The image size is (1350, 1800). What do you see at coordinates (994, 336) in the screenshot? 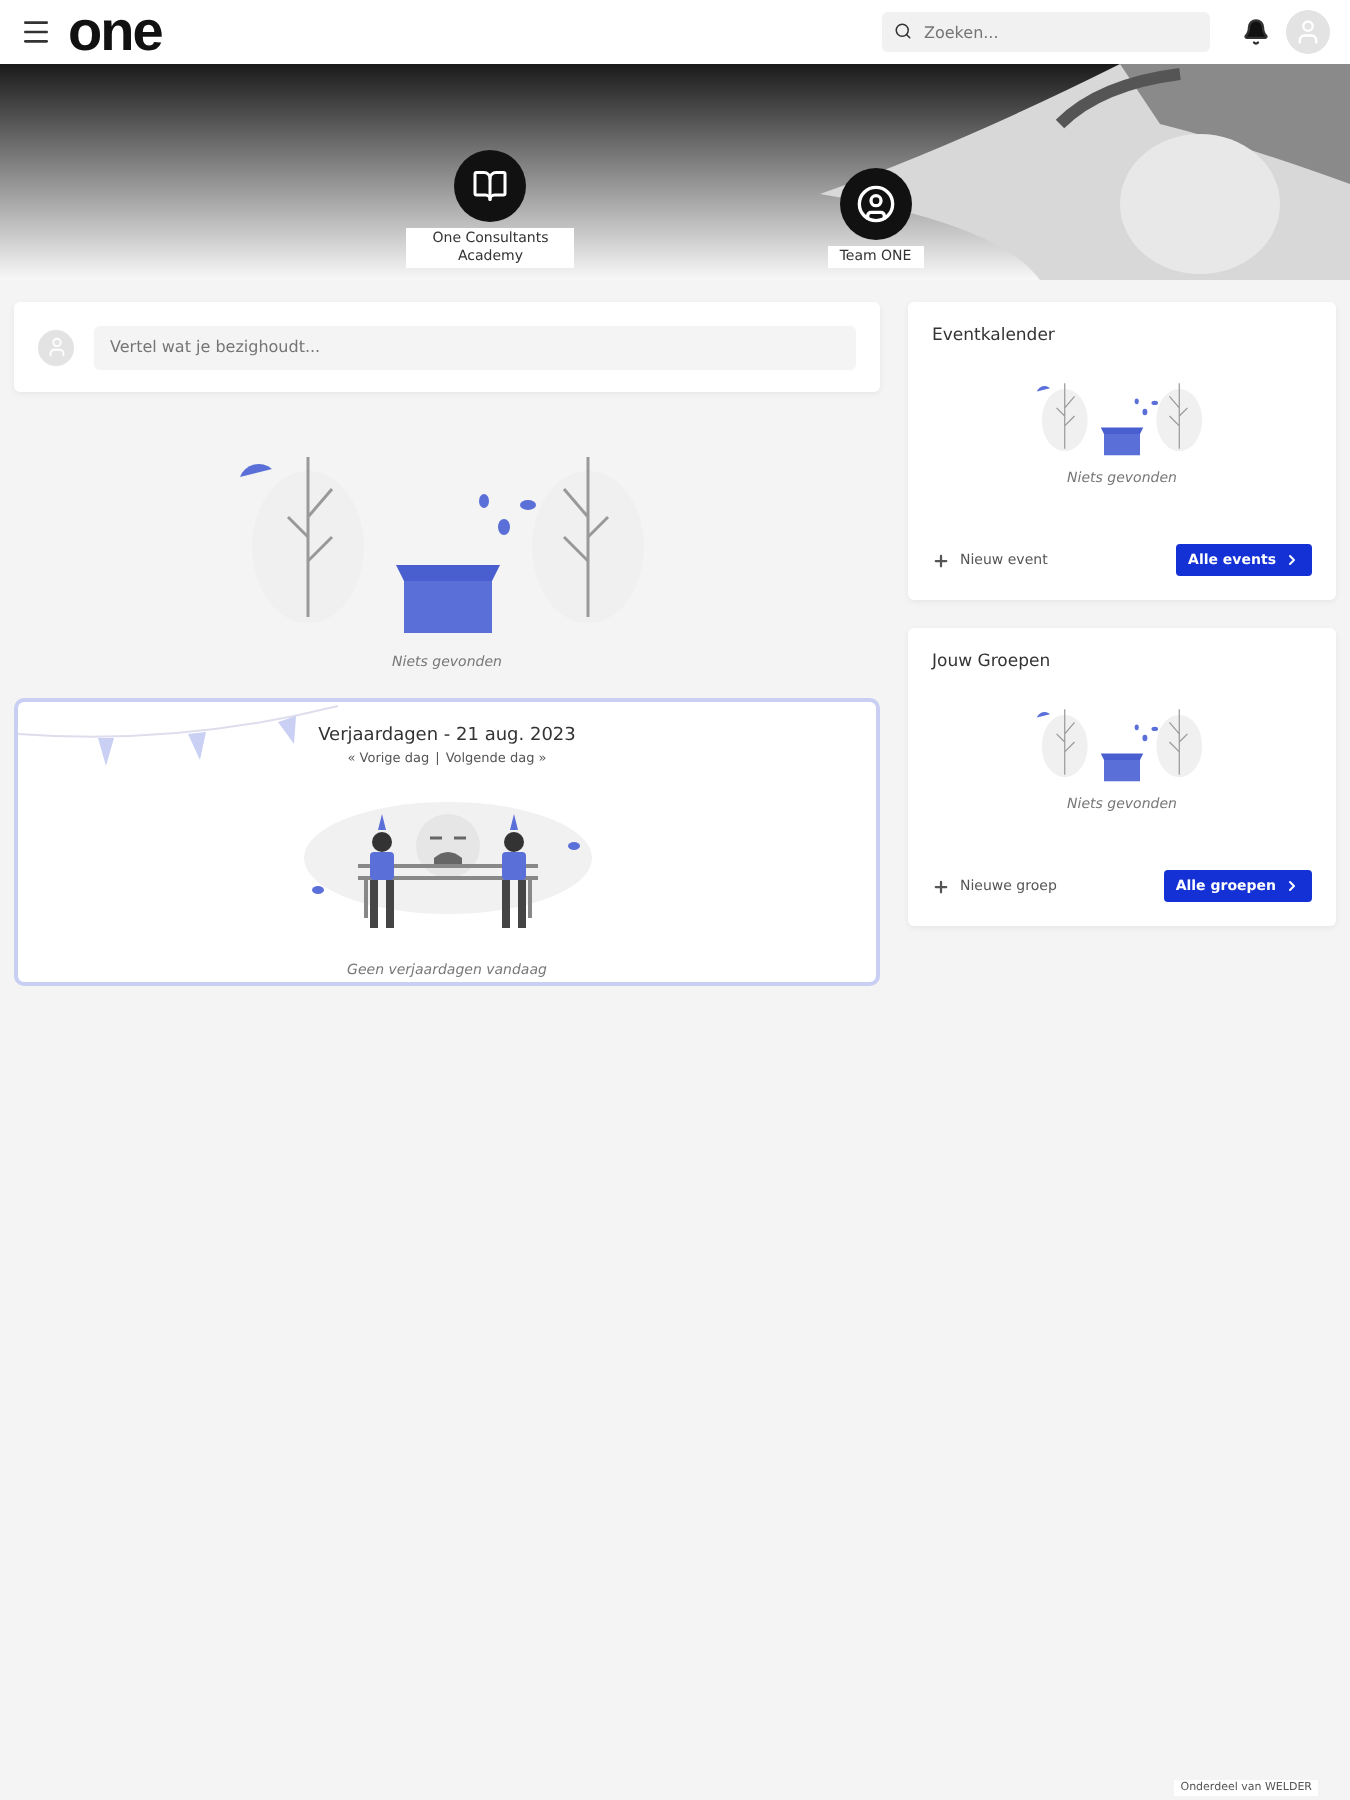
I see `widget-title: Eventkalender` at bounding box center [994, 336].